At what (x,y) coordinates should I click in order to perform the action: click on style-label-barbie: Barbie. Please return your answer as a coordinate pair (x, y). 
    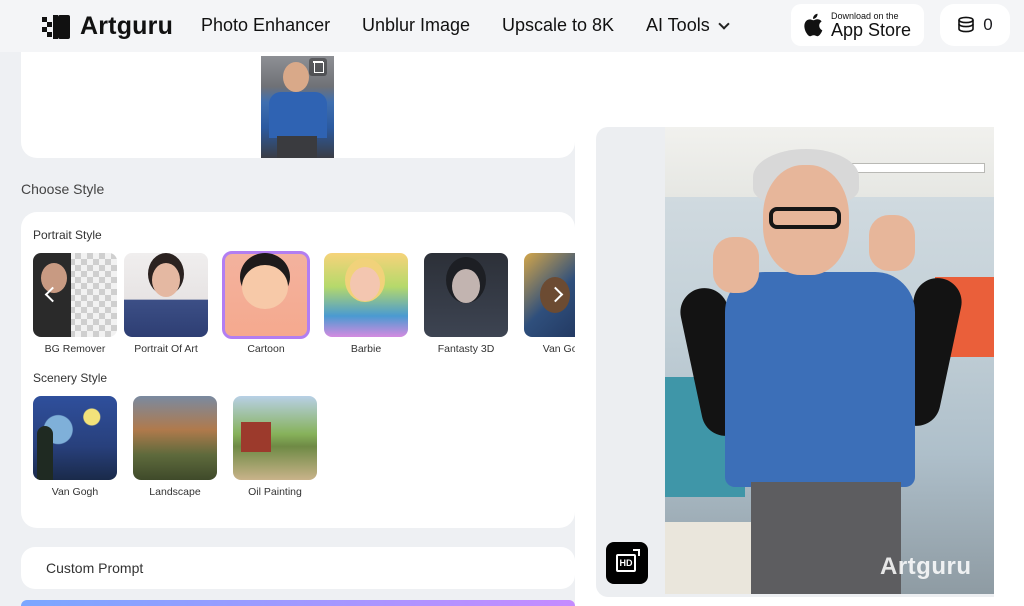
    Looking at the image, I should click on (366, 349).